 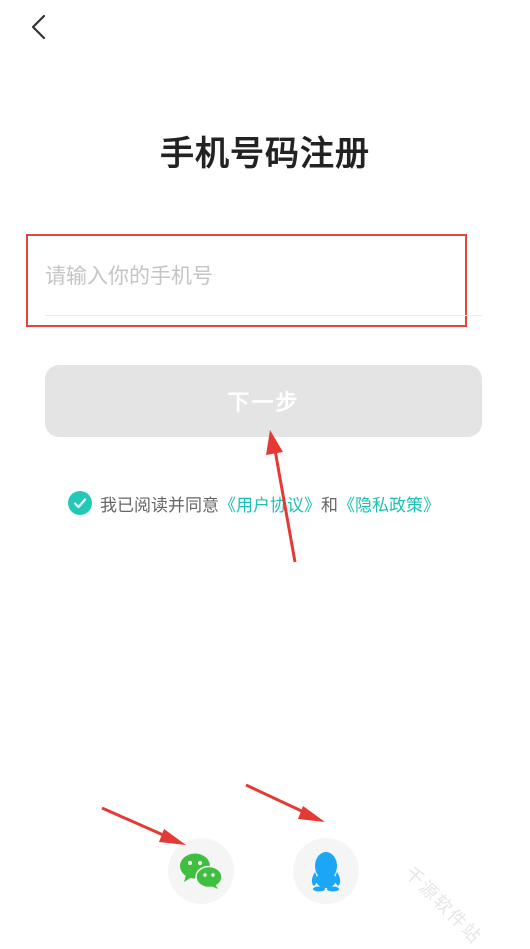 I want to click on agreement-conjunction: 和, so click(x=329, y=505).